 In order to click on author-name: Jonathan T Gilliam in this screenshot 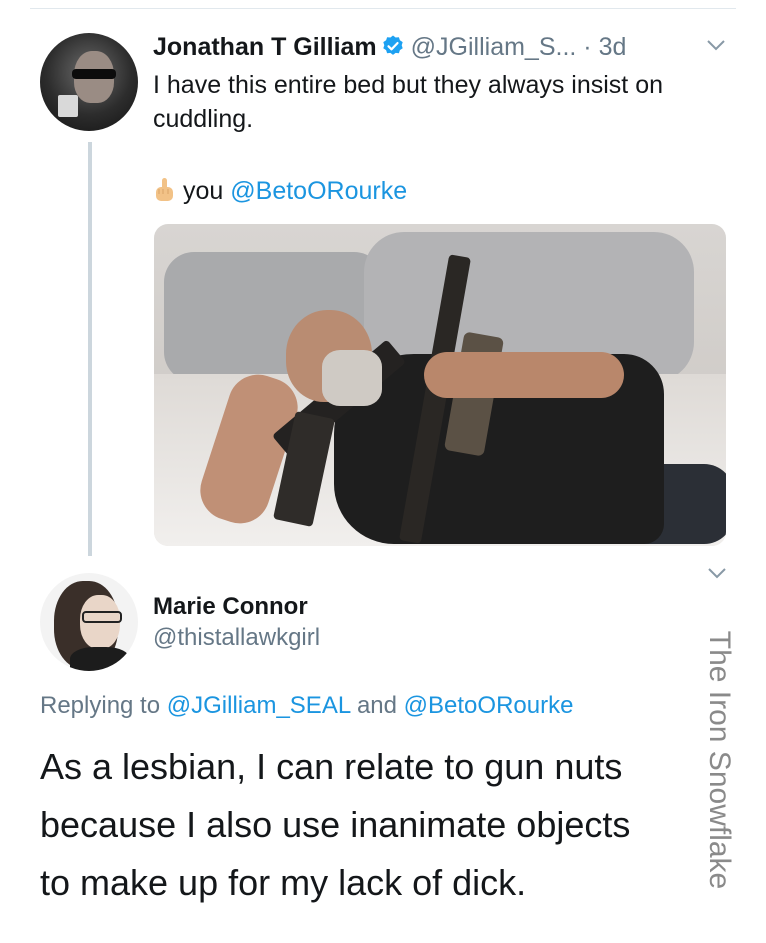, I will do `click(265, 47)`.